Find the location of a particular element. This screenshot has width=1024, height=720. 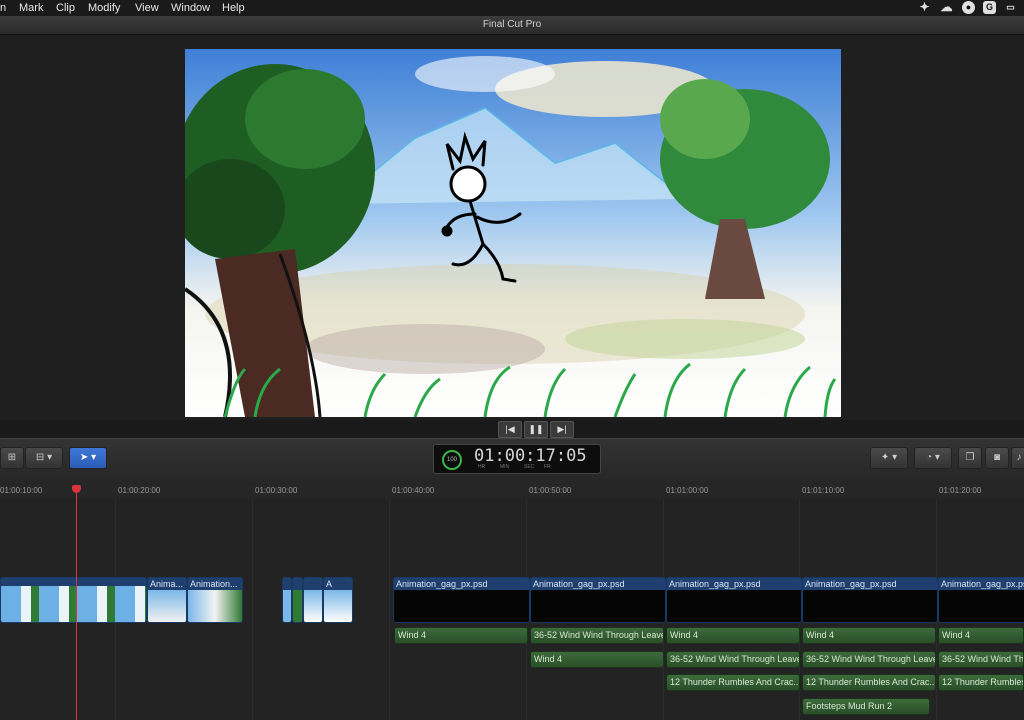

menu-window: Window is located at coordinates (190, 8).